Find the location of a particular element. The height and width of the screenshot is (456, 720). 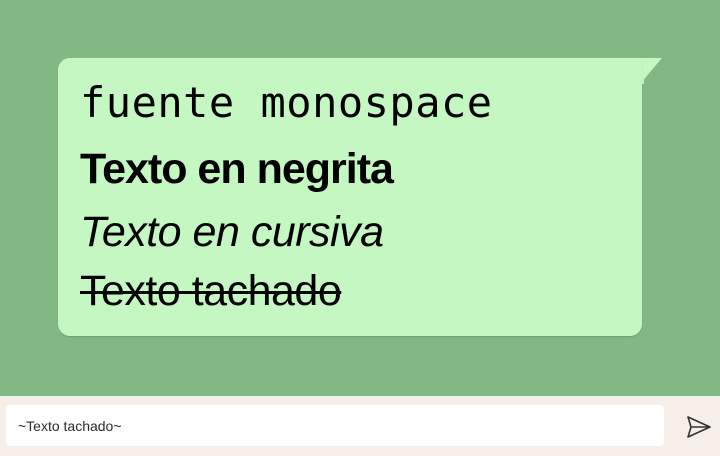

message-line-monospace: fuente monospace is located at coordinates (286, 102).